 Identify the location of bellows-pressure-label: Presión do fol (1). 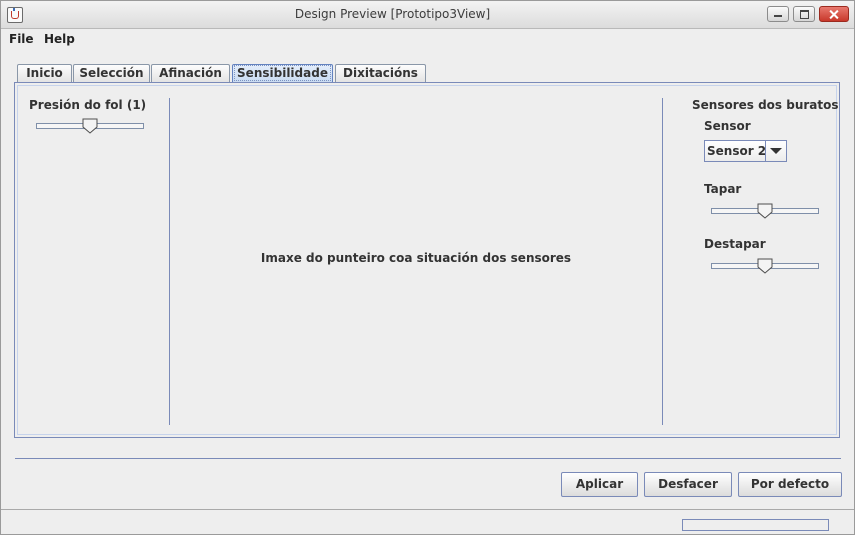
(88, 105).